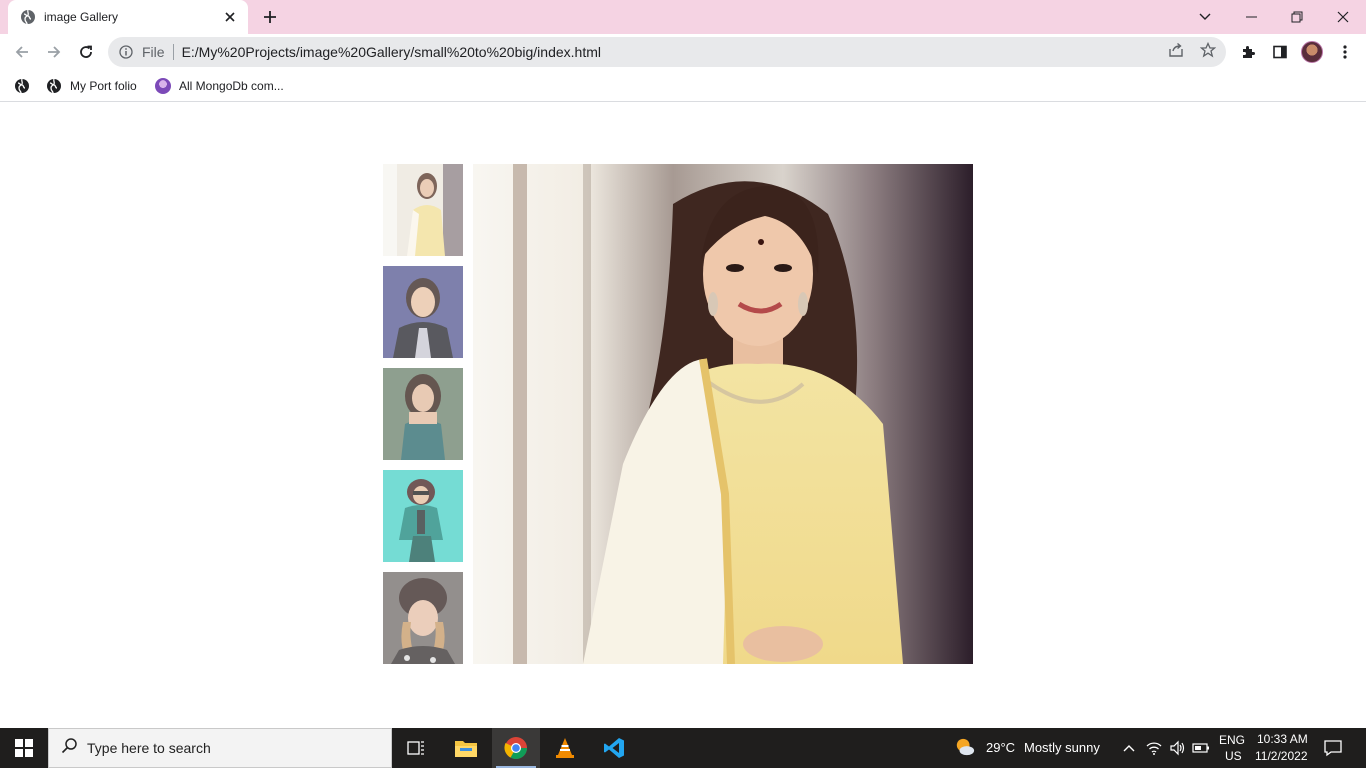  I want to click on file-explorer-app, so click(466, 748).